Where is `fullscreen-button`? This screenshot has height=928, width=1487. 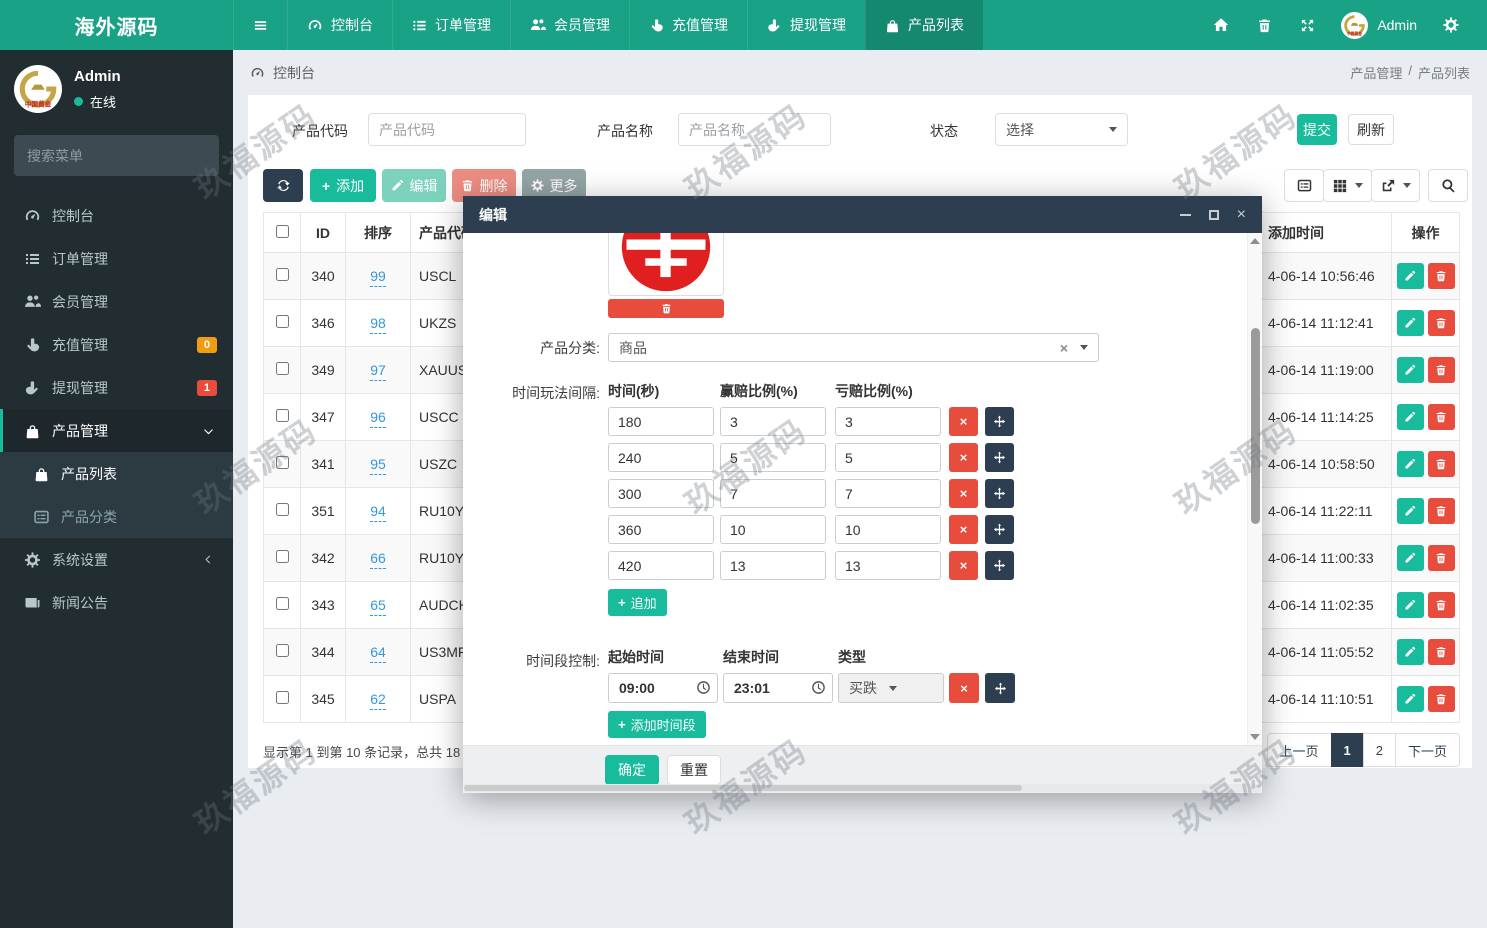
fullscreen-button is located at coordinates (1307, 25).